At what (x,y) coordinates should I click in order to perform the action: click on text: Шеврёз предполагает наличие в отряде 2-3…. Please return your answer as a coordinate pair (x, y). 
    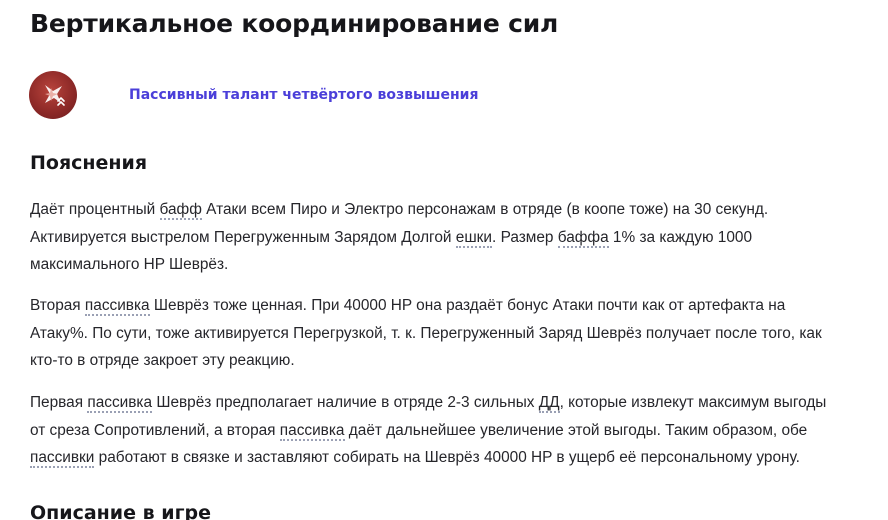
    Looking at the image, I should click on (345, 402).